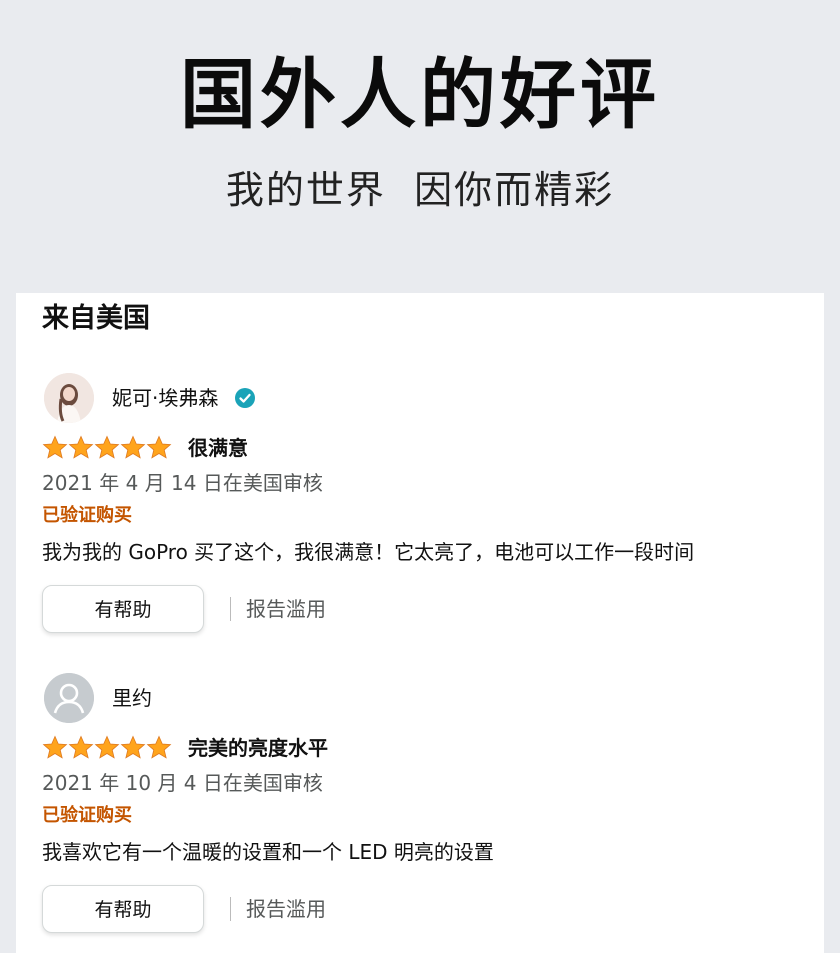  What do you see at coordinates (182, 483) in the screenshot?
I see `review-date: 2021 年 4 月 14 日在美国审核` at bounding box center [182, 483].